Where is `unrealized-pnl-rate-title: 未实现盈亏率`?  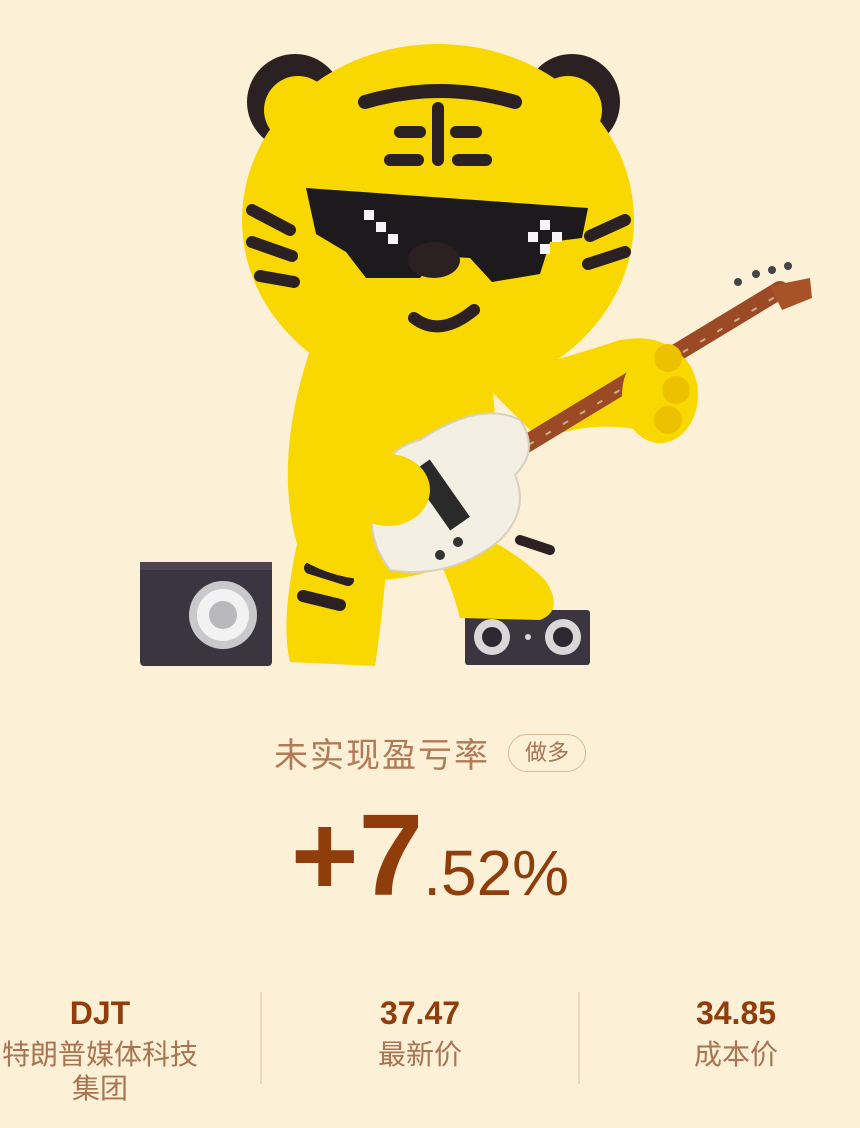
unrealized-pnl-rate-title: 未实现盈亏率 is located at coordinates (381, 756).